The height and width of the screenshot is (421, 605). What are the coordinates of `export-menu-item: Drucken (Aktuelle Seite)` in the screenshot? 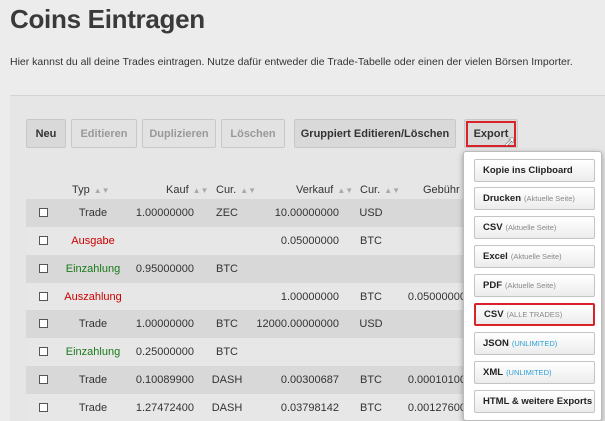 It's located at (534, 198).